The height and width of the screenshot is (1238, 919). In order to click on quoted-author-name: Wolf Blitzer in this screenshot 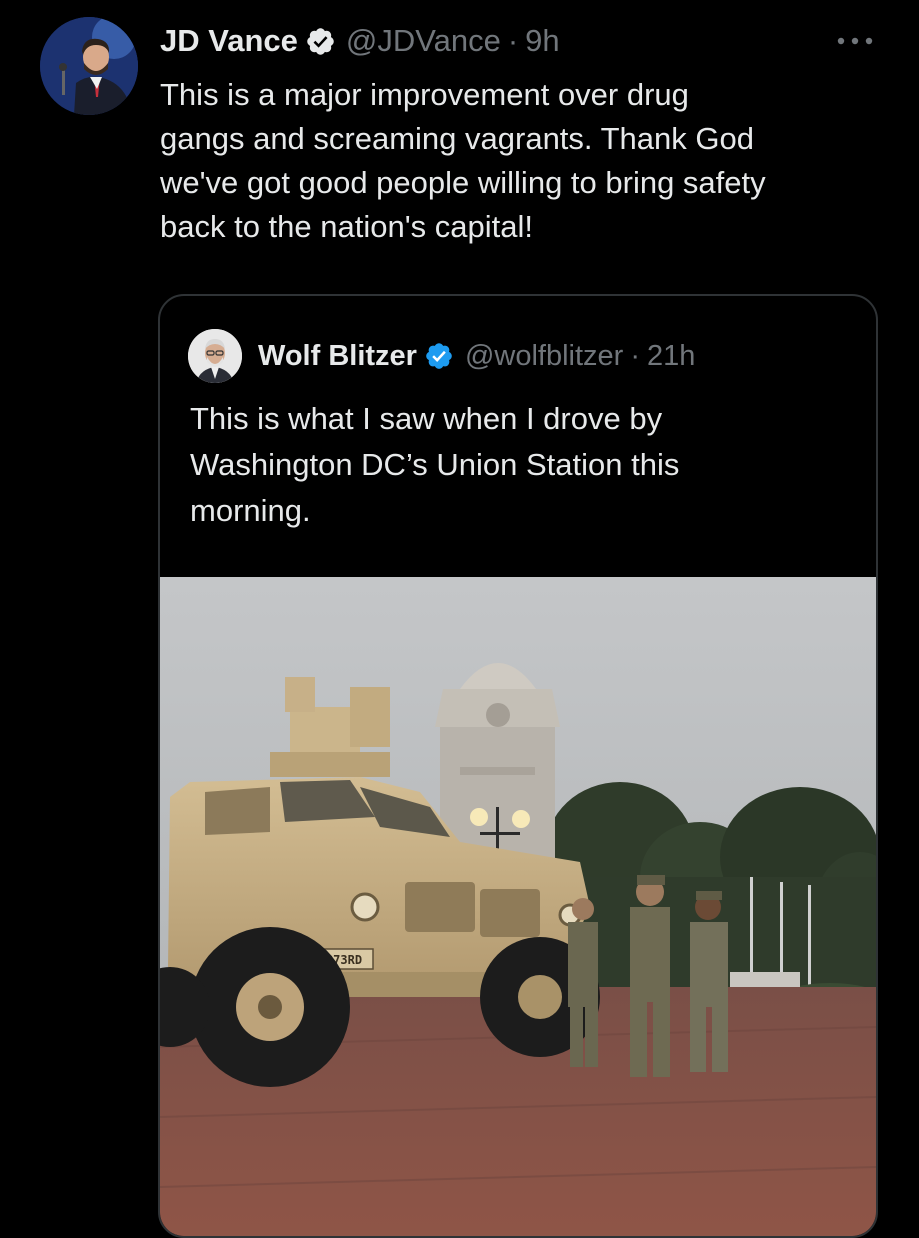, I will do `click(337, 356)`.